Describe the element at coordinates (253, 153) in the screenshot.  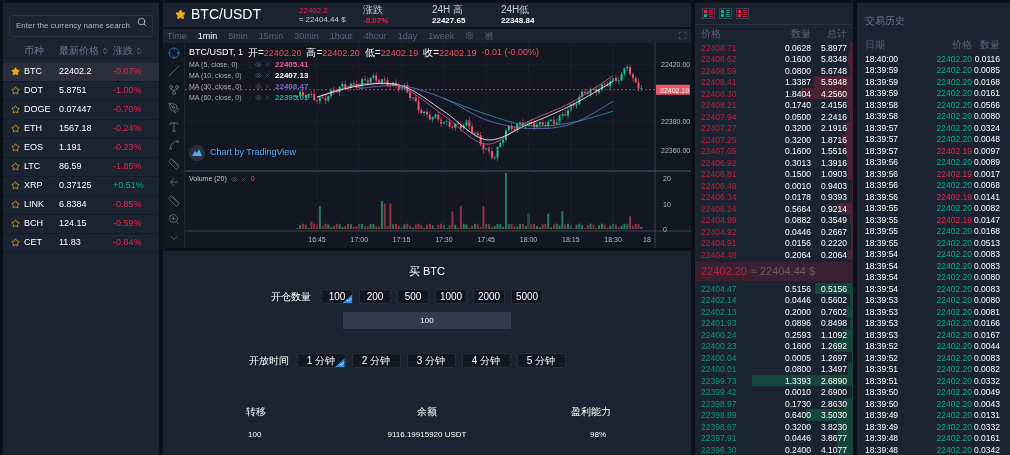
I see `tradingview-link: Chart by TradingView` at that location.